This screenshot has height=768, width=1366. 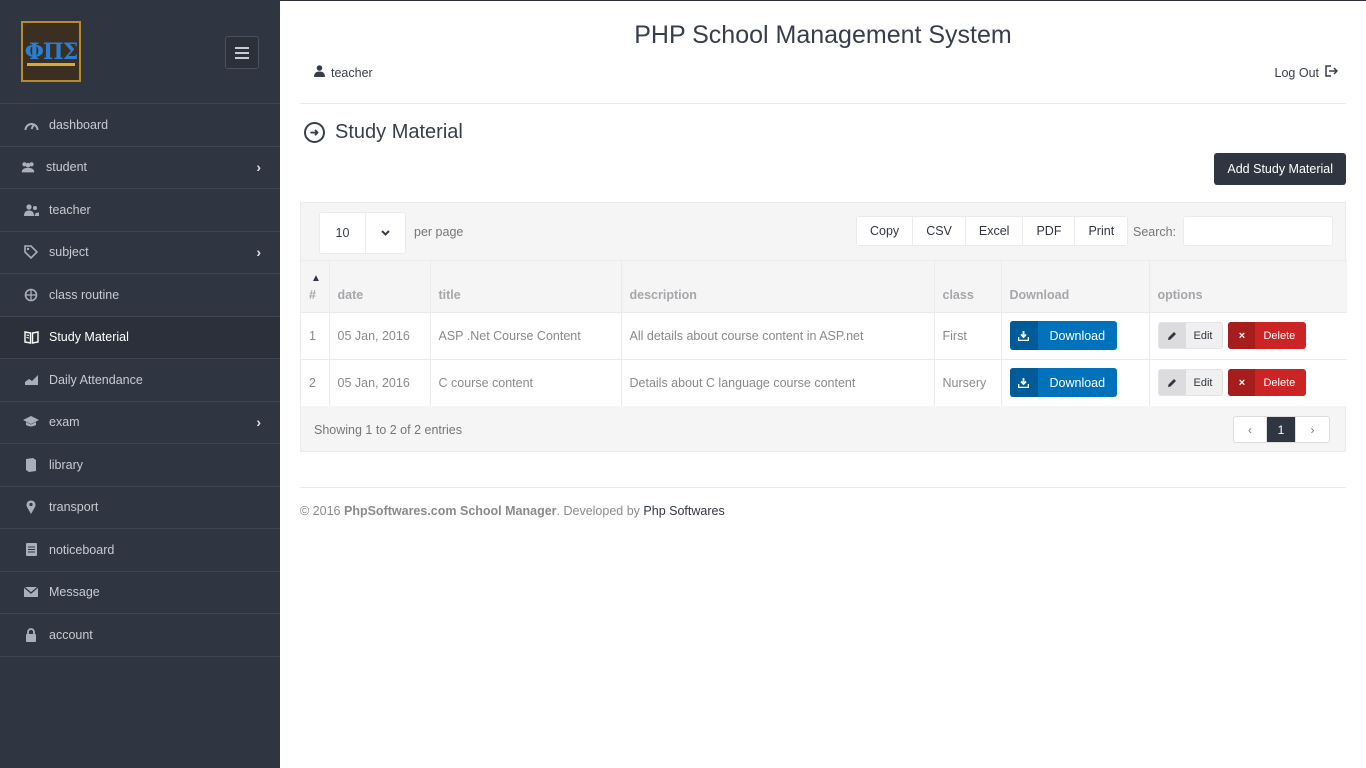 I want to click on copy-button: Copy, so click(x=885, y=231).